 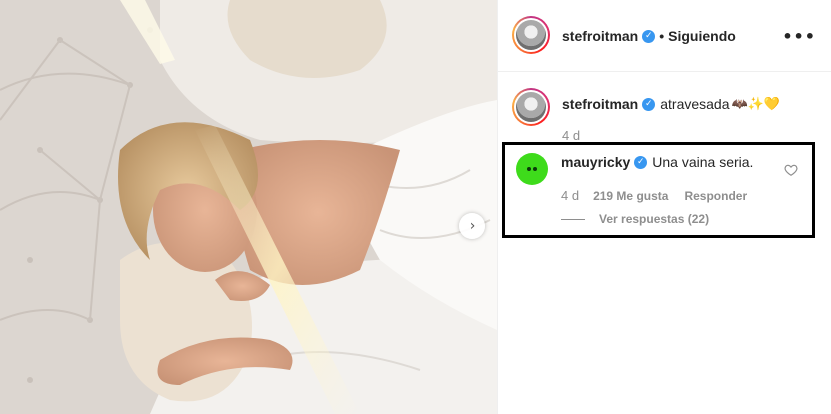 I want to click on comment-text: Una vaina seria., so click(x=703, y=162).